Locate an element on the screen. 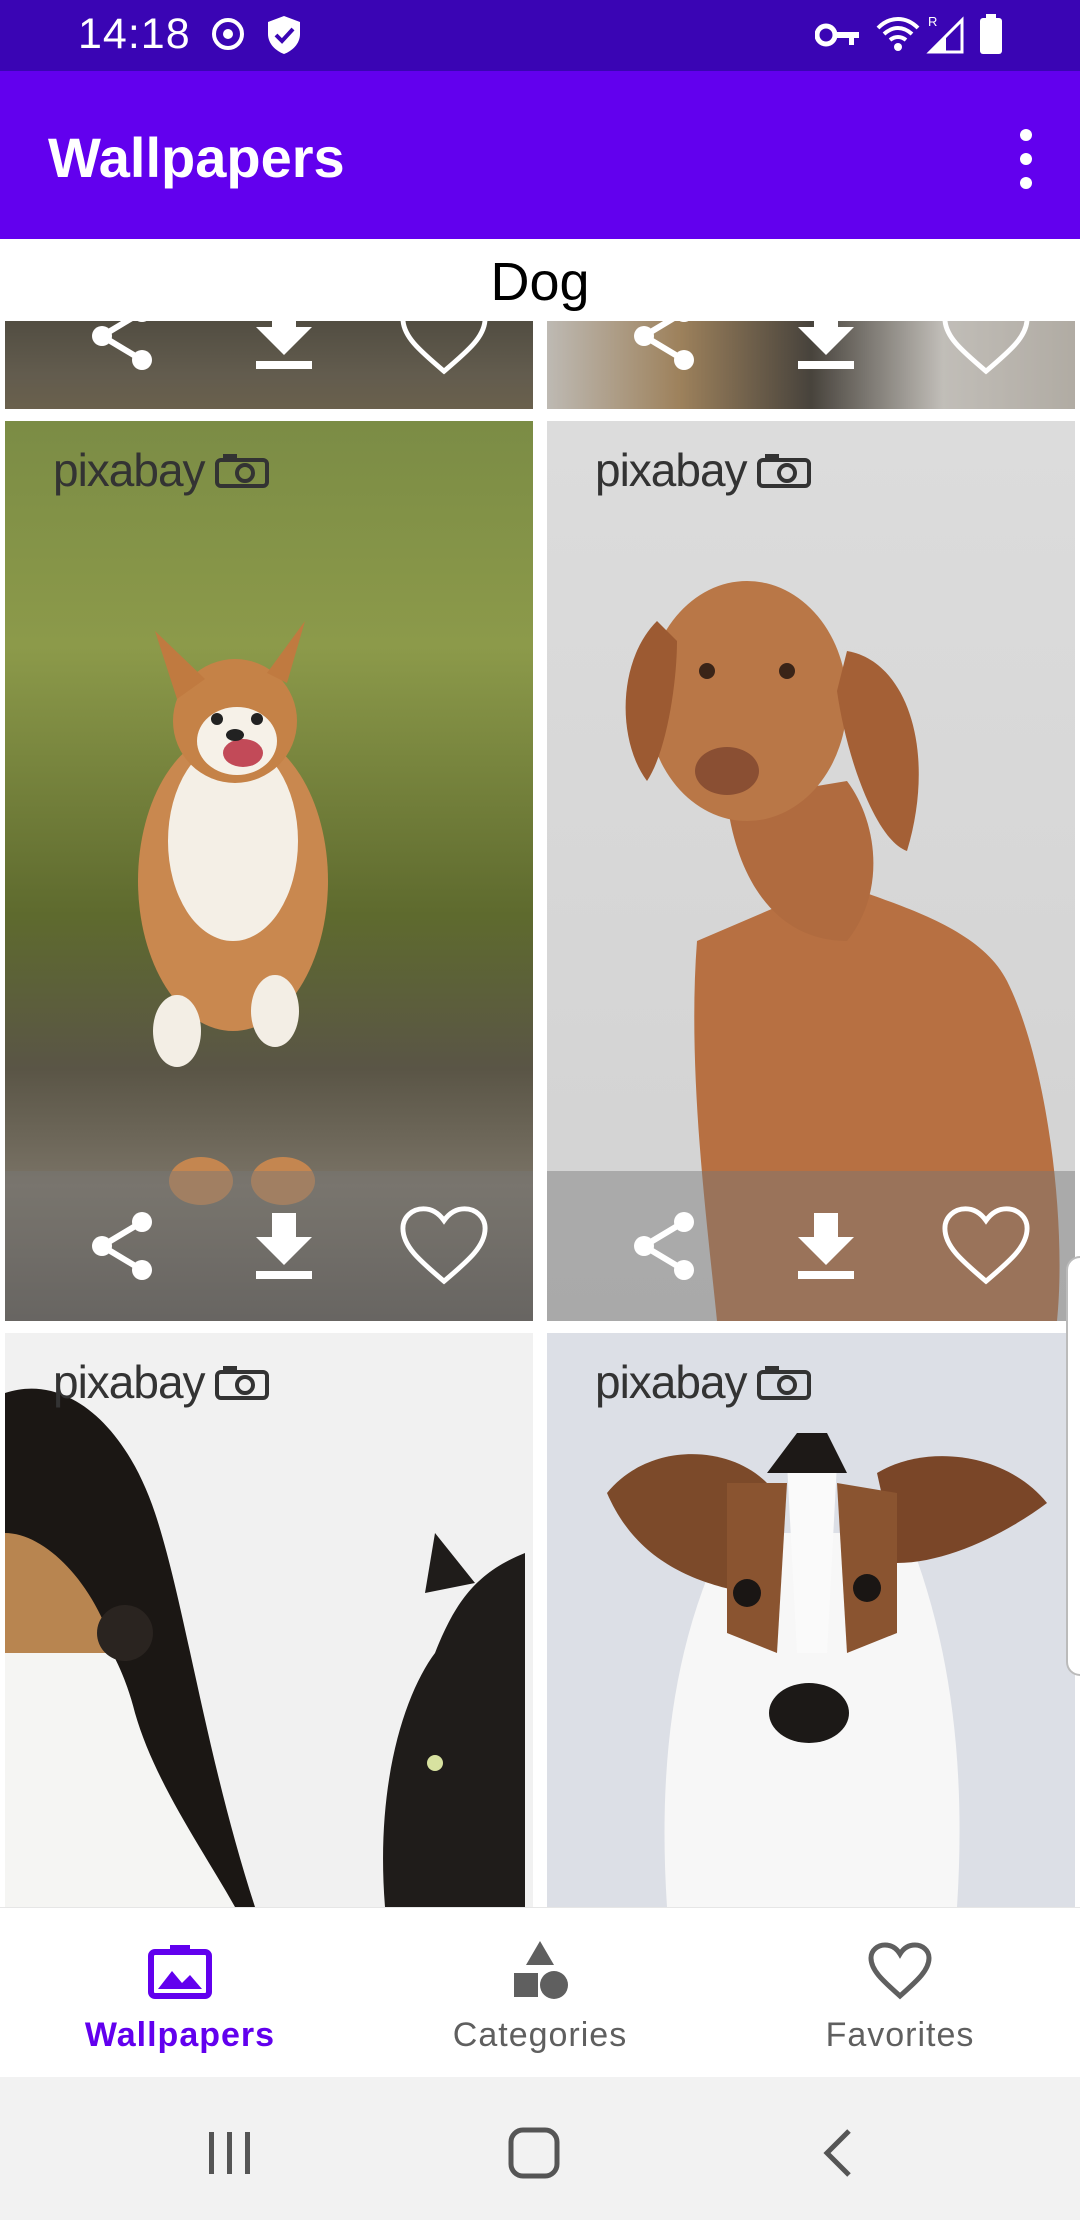 The width and height of the screenshot is (1080, 2220). more-options-button is located at coordinates (1026, 159).